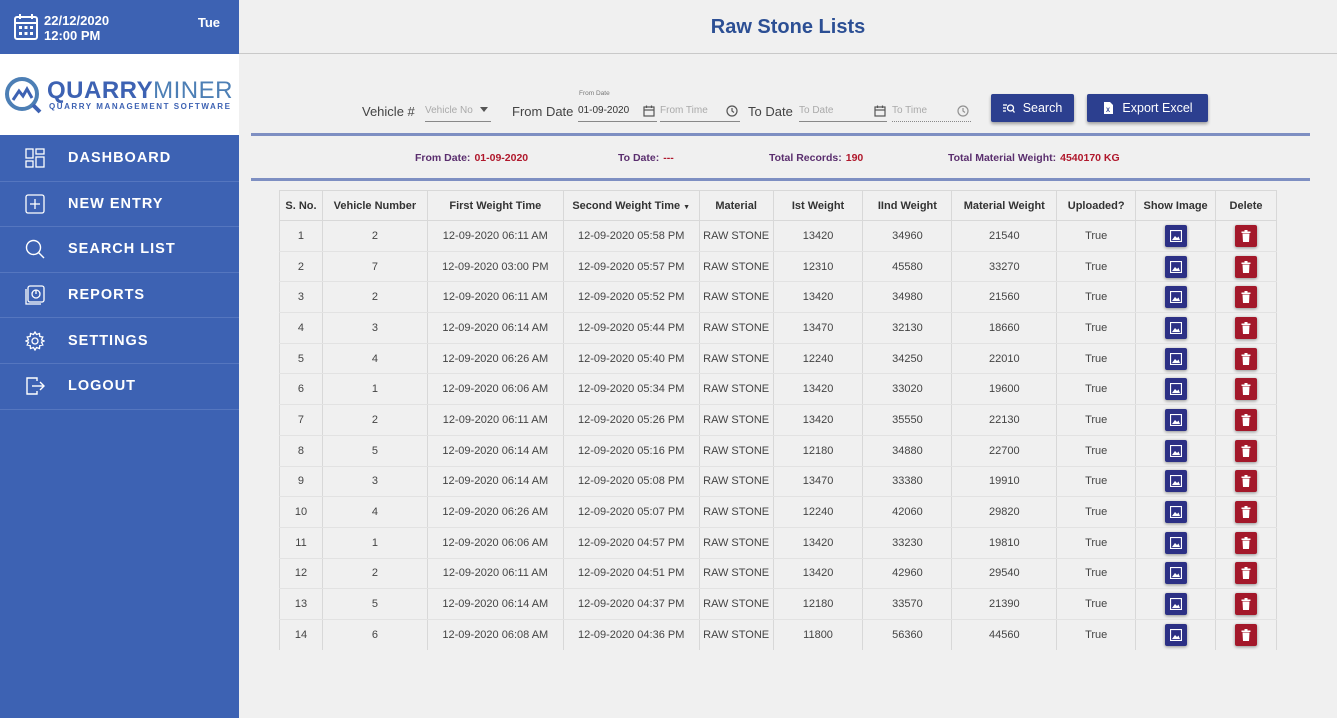 The height and width of the screenshot is (718, 1337). Describe the element at coordinates (119, 205) in the screenshot. I see `nav-new-entry: NEW ENTRY` at that location.